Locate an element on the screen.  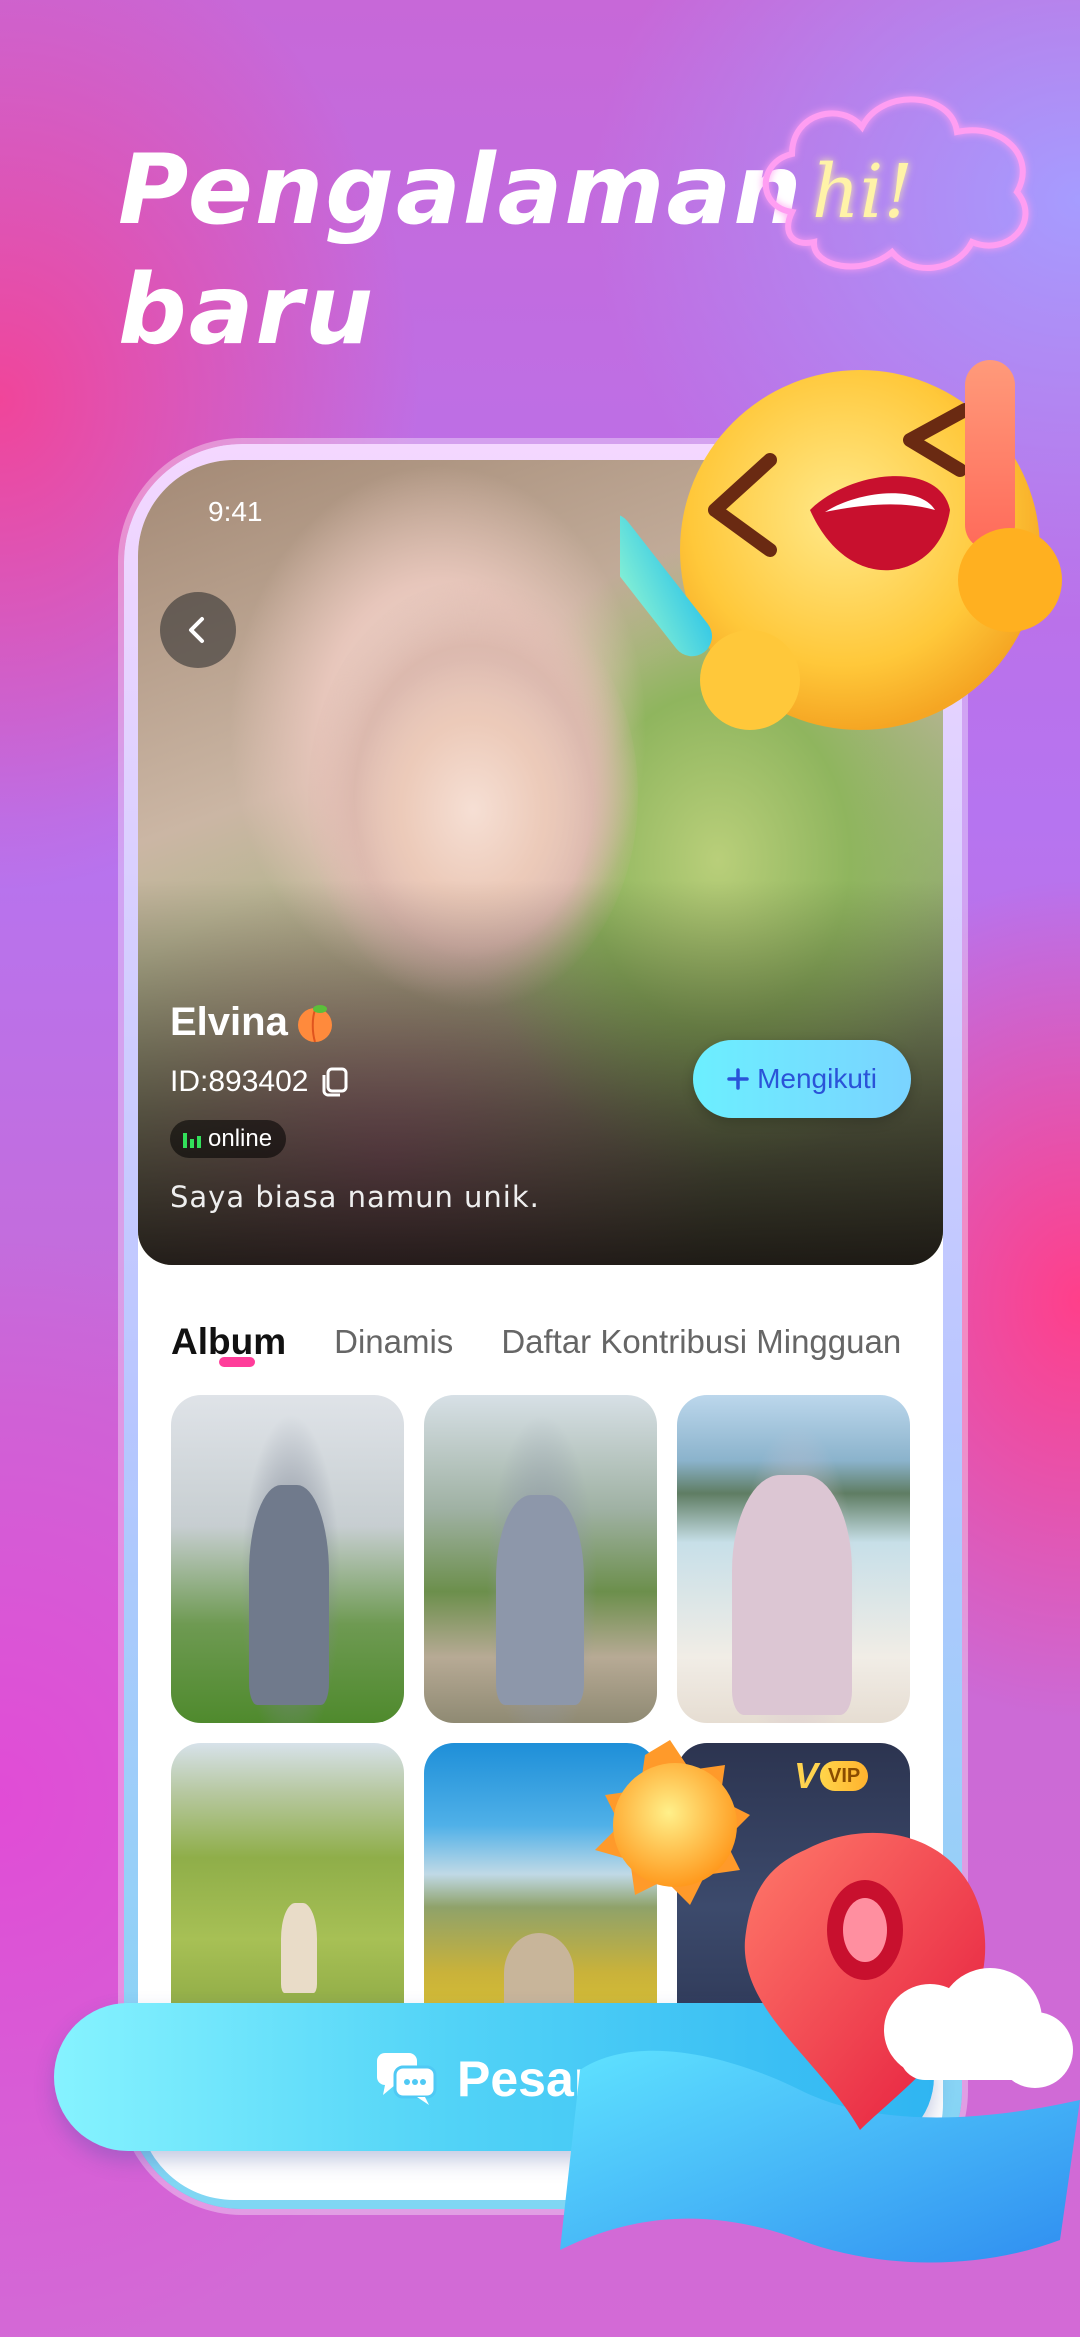
tab-album: Album is located at coordinates (229, 1344).